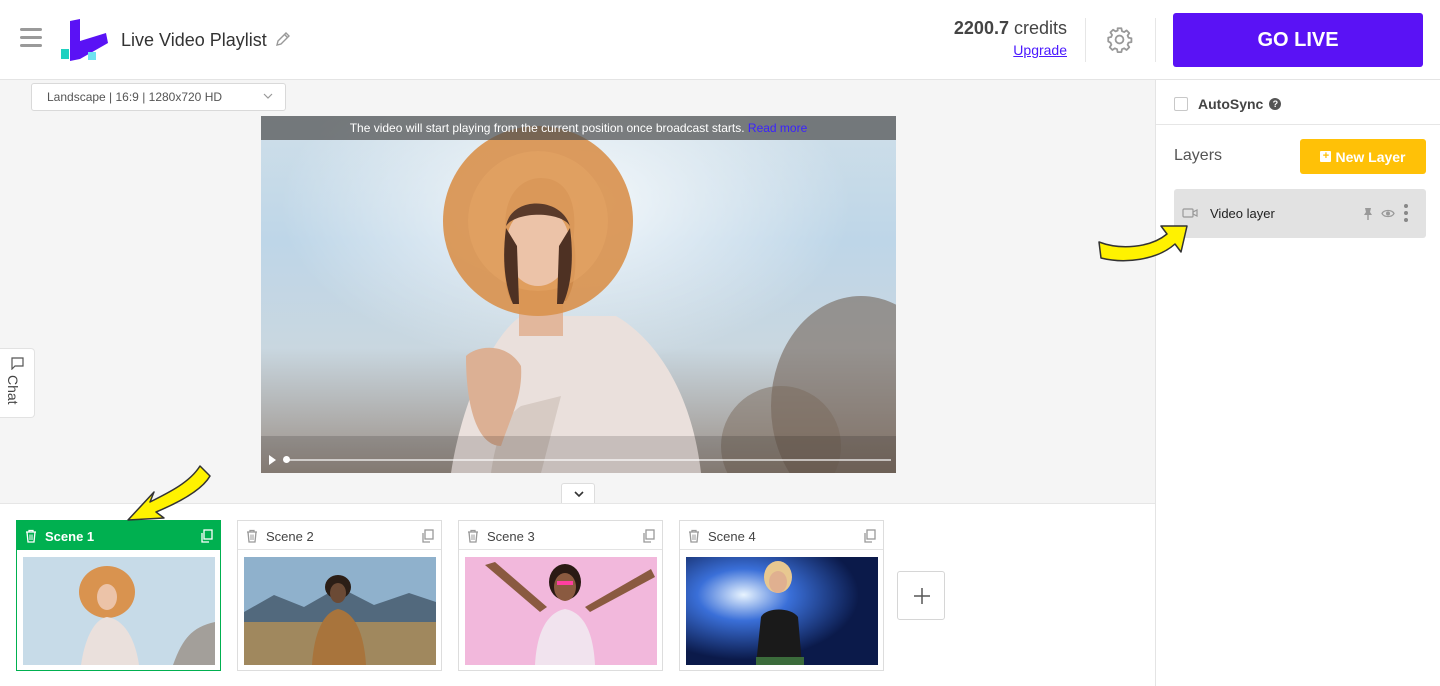  Describe the element at coordinates (1370, 156) in the screenshot. I see `new-layer-label: New Layer` at that location.